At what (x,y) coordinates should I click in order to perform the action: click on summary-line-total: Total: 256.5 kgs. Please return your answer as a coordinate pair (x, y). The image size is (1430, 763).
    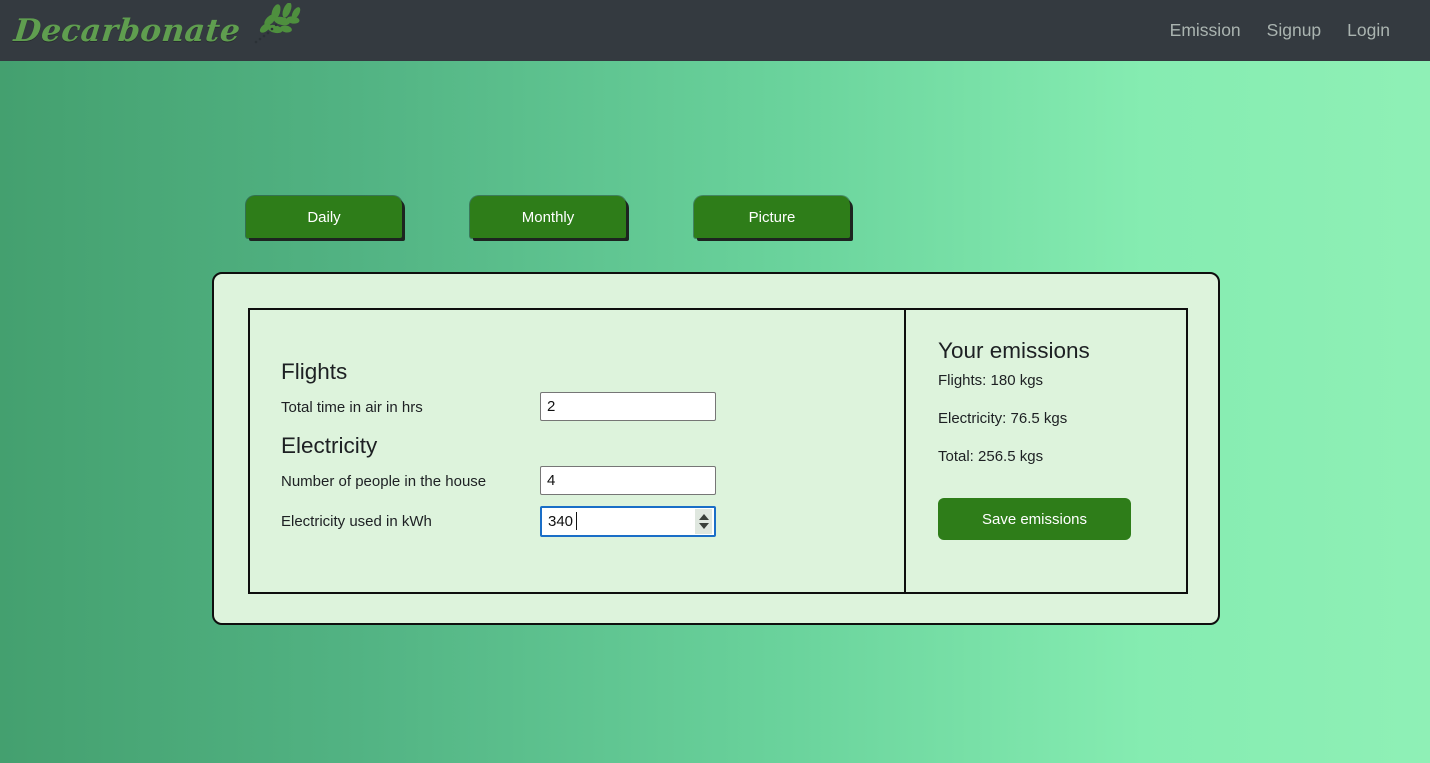
    Looking at the image, I should click on (991, 456).